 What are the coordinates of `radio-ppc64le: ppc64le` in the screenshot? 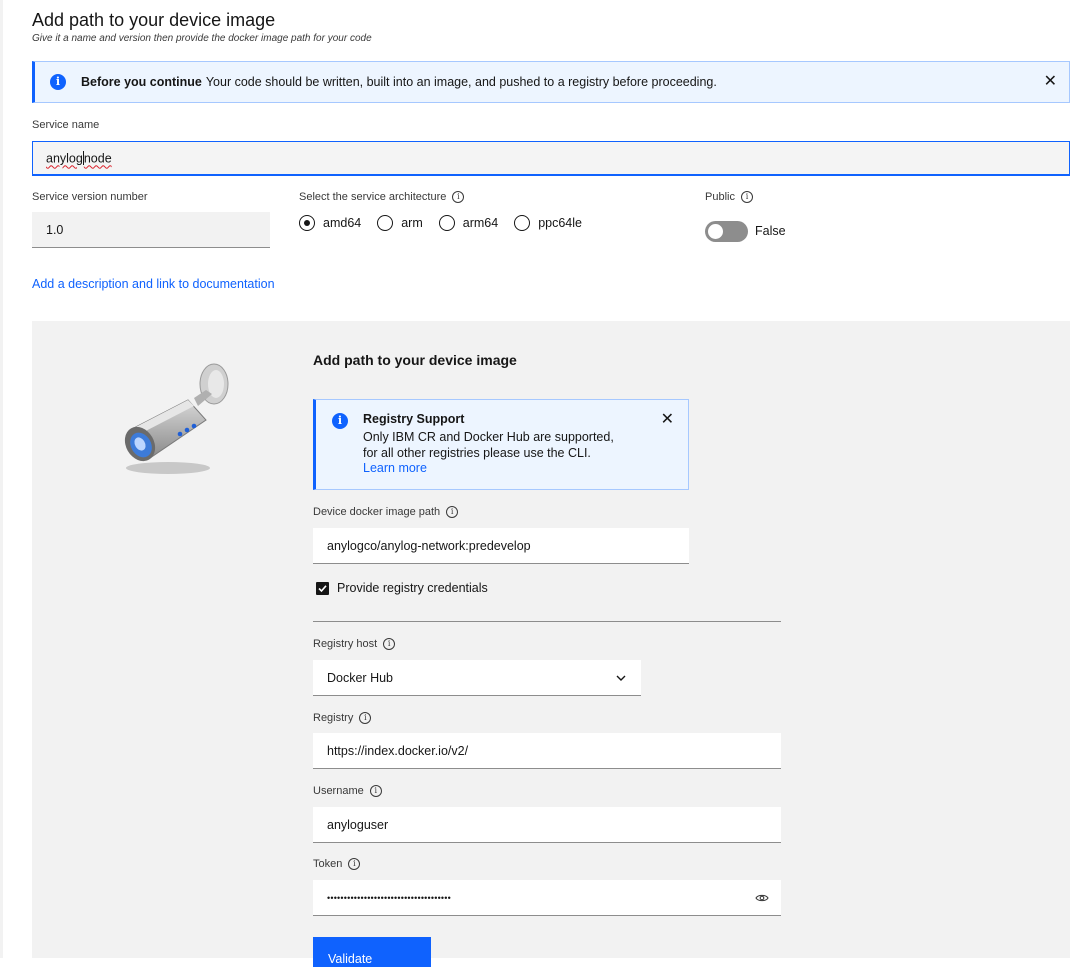 It's located at (548, 223).